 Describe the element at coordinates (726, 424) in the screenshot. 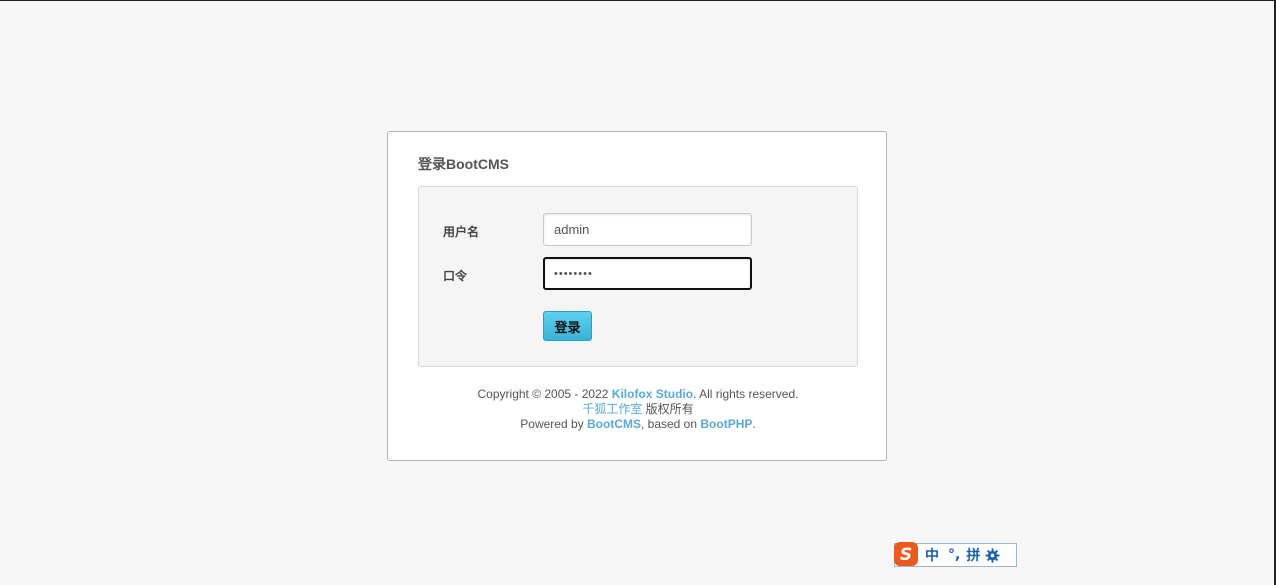

I see `bootphp-link: BootPHP` at that location.